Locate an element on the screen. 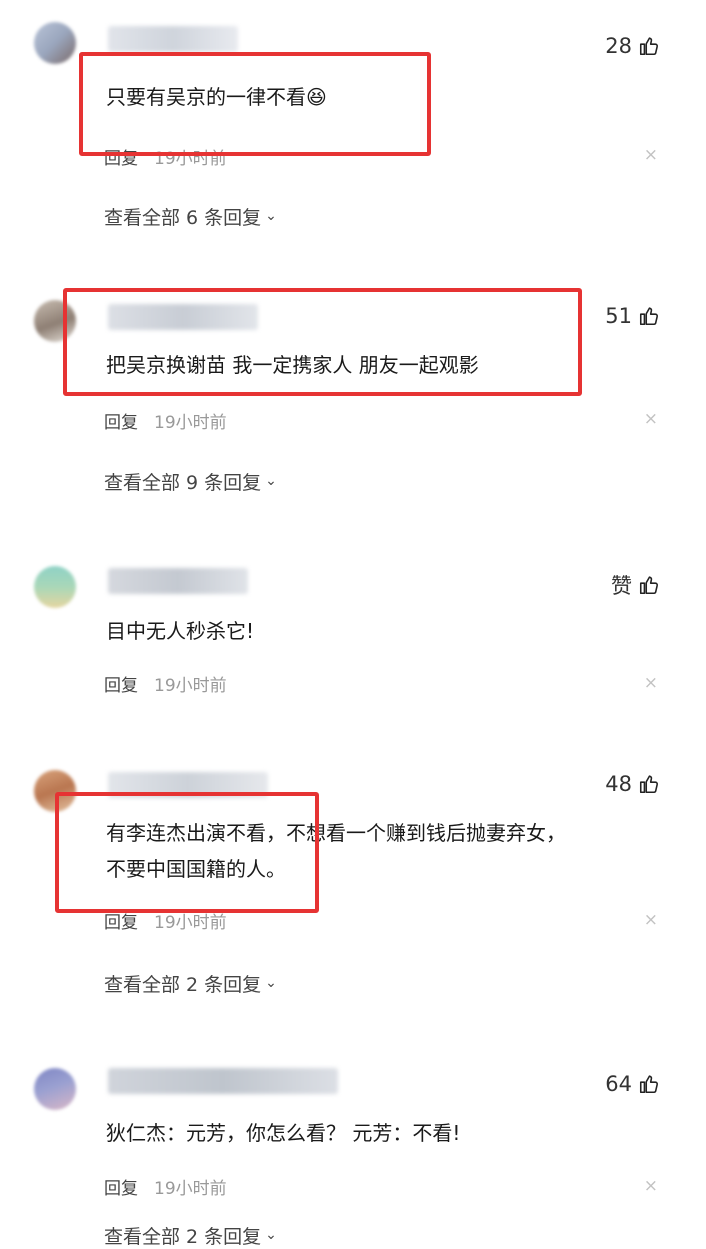 This screenshot has width=706, height=1249. like-label: 赞 is located at coordinates (621, 586).